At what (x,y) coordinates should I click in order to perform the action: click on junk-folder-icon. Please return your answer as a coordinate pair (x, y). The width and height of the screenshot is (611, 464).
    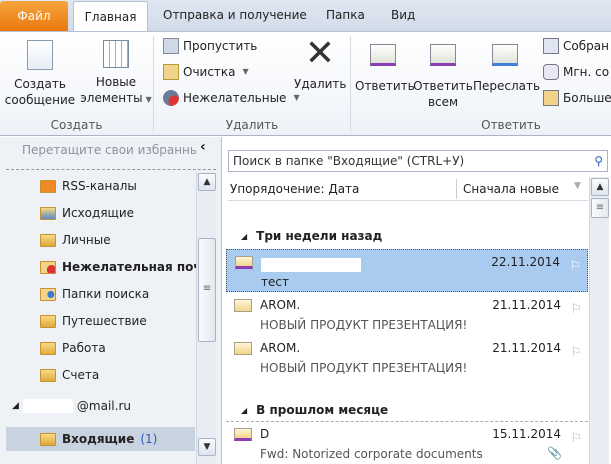
    Looking at the image, I should click on (48, 267).